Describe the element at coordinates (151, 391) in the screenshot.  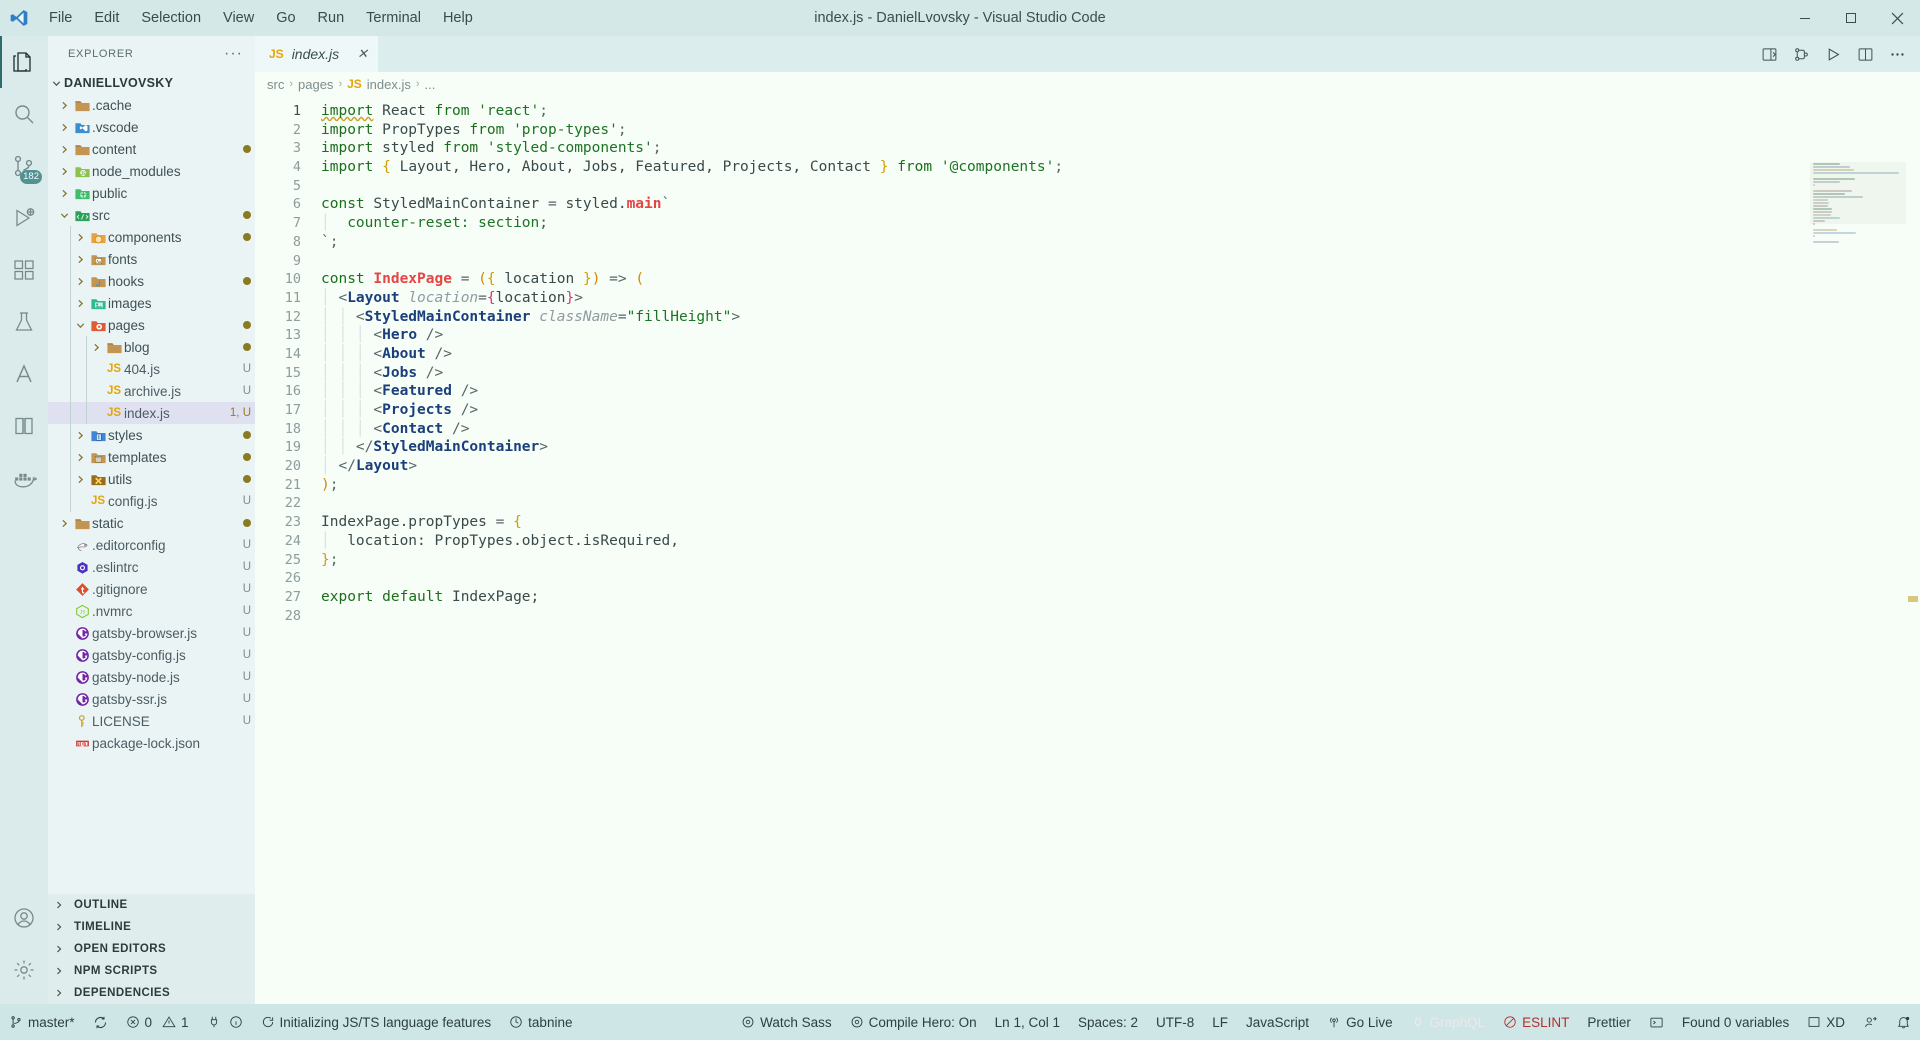
I see `tree-item-archive-js: JS archive.js U` at that location.